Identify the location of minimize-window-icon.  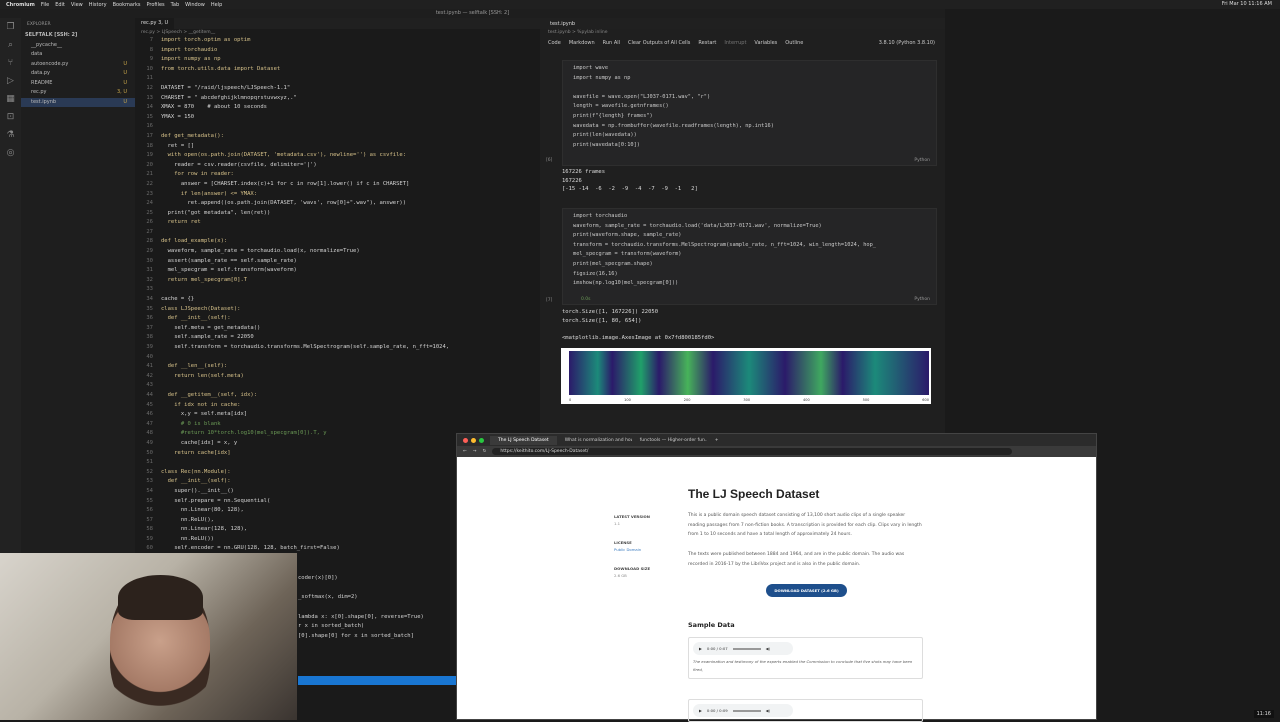
(473, 440).